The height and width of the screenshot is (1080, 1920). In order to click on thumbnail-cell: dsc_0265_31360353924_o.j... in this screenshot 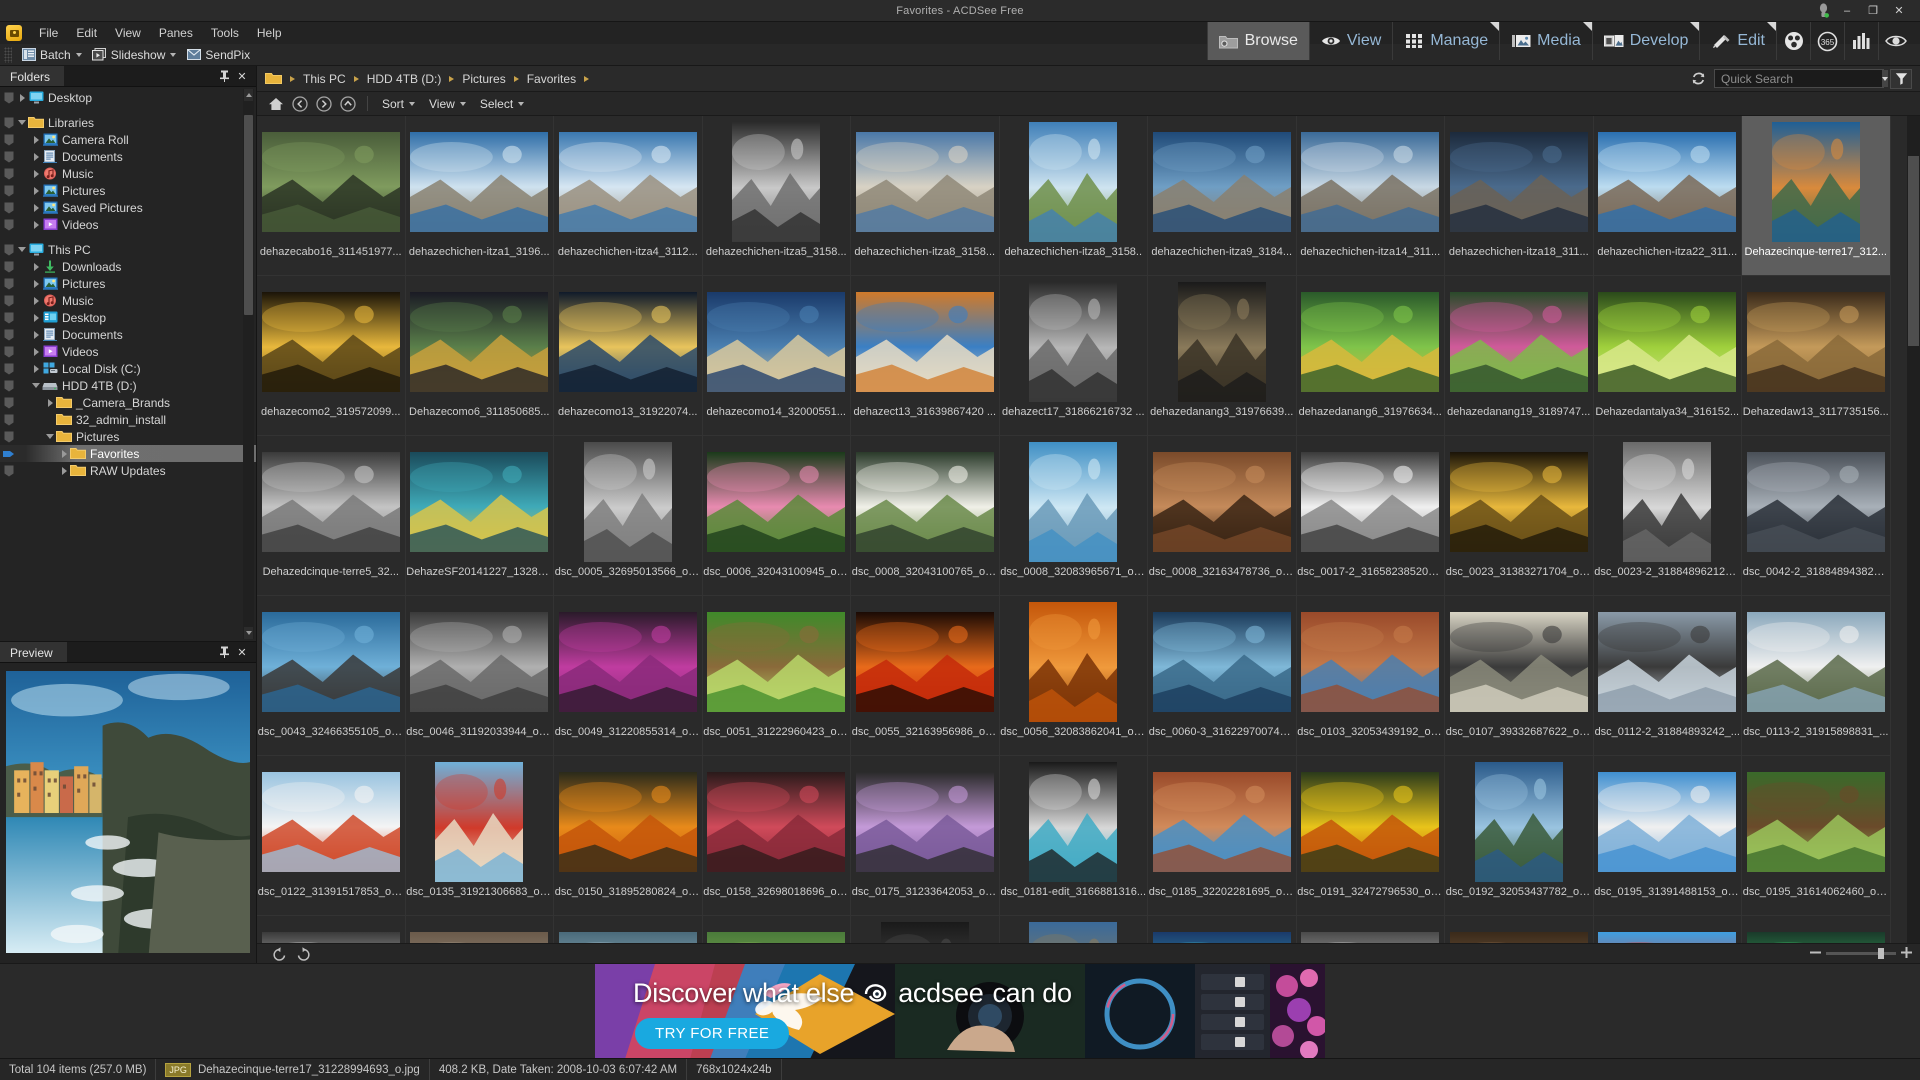, I will do `click(1222, 929)`.